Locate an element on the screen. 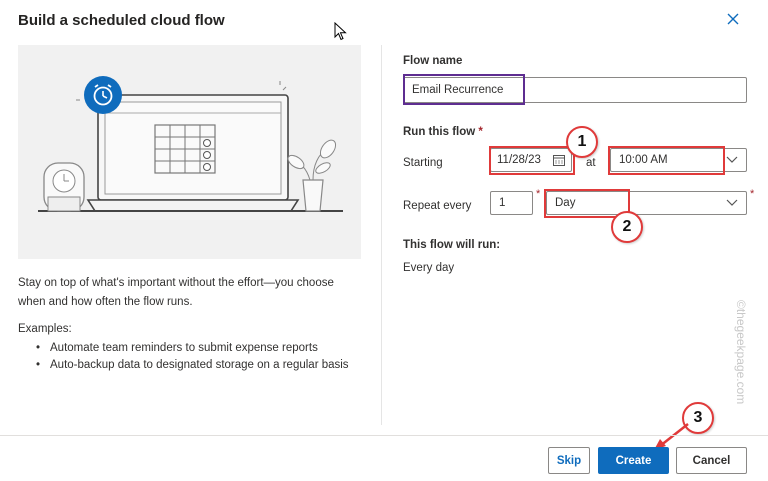 This screenshot has width=768, height=481. examples-title: Examples: is located at coordinates (45, 329).